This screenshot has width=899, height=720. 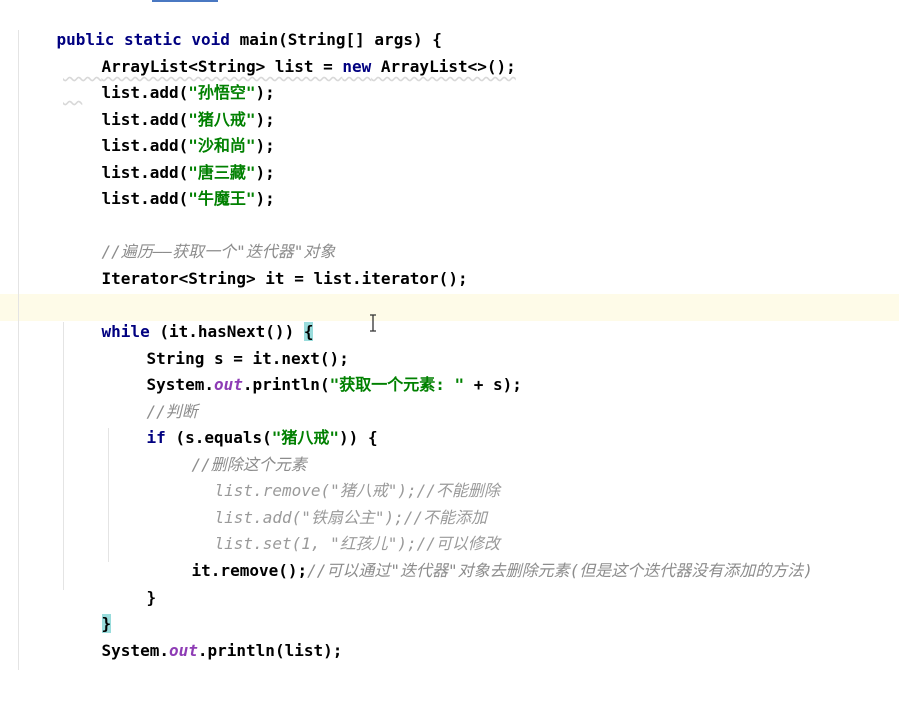 I want to click on code-line: Iterator<String> it = list.iterator();, so click(x=265, y=265).